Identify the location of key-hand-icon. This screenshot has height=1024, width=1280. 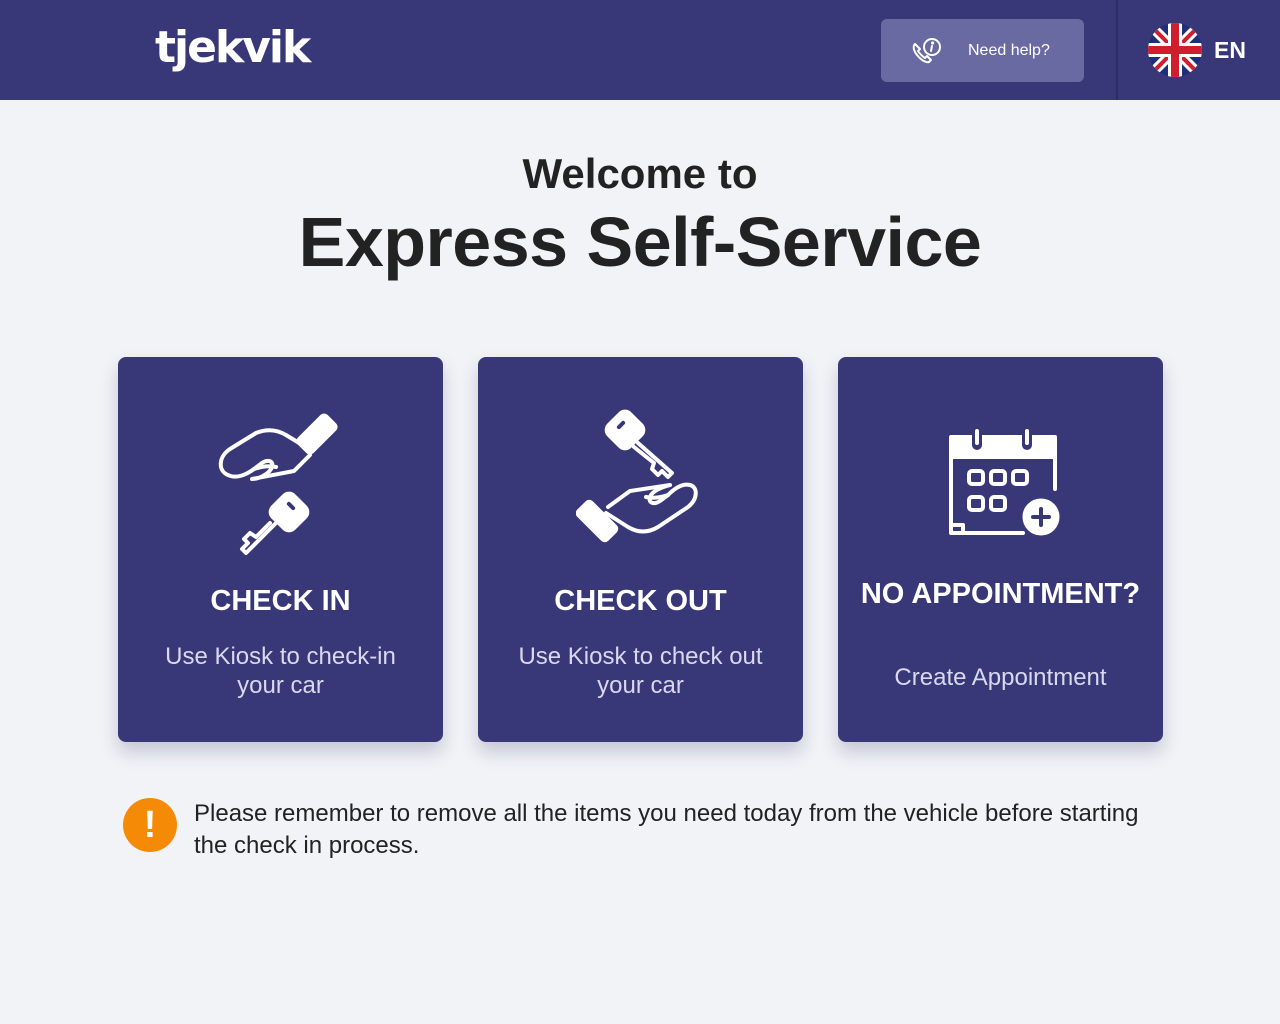
(636, 476).